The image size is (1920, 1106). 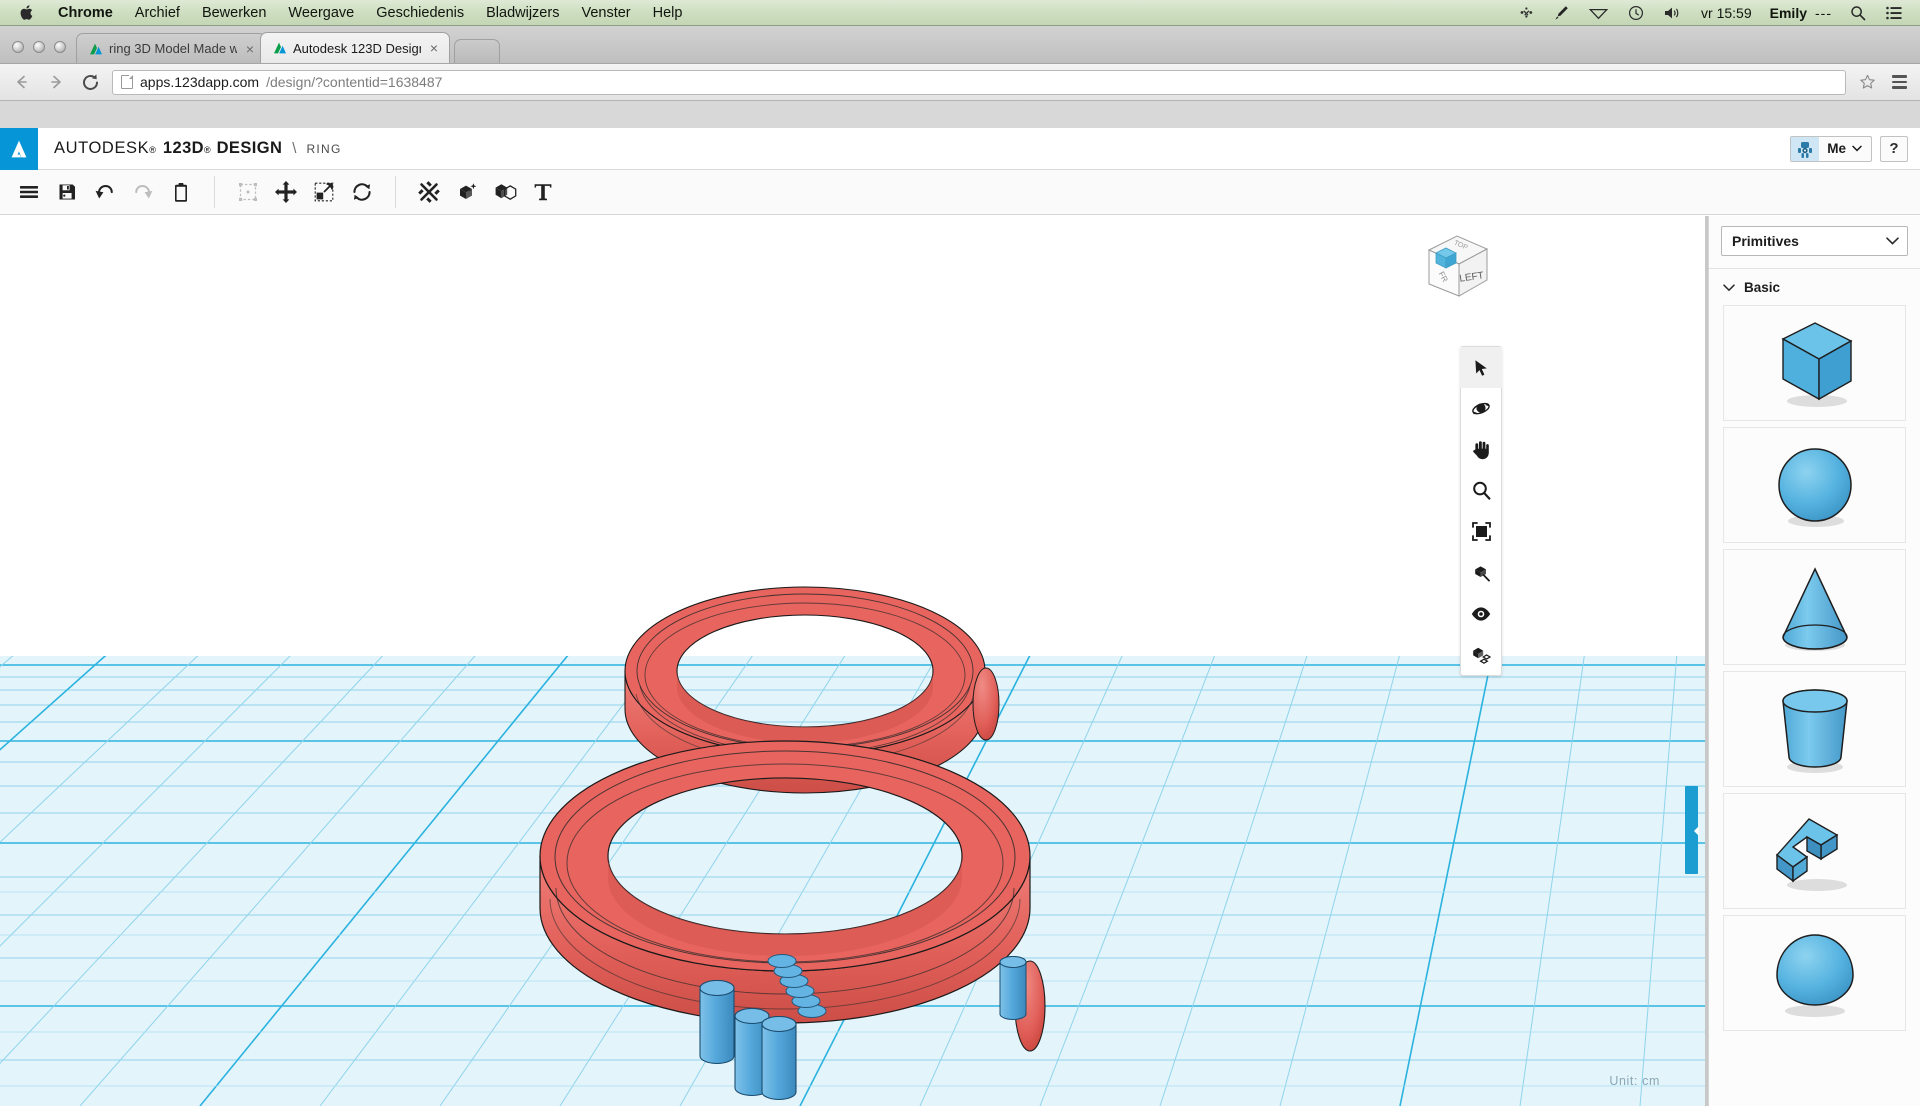 I want to click on page-document-icon, so click(x=127, y=82).